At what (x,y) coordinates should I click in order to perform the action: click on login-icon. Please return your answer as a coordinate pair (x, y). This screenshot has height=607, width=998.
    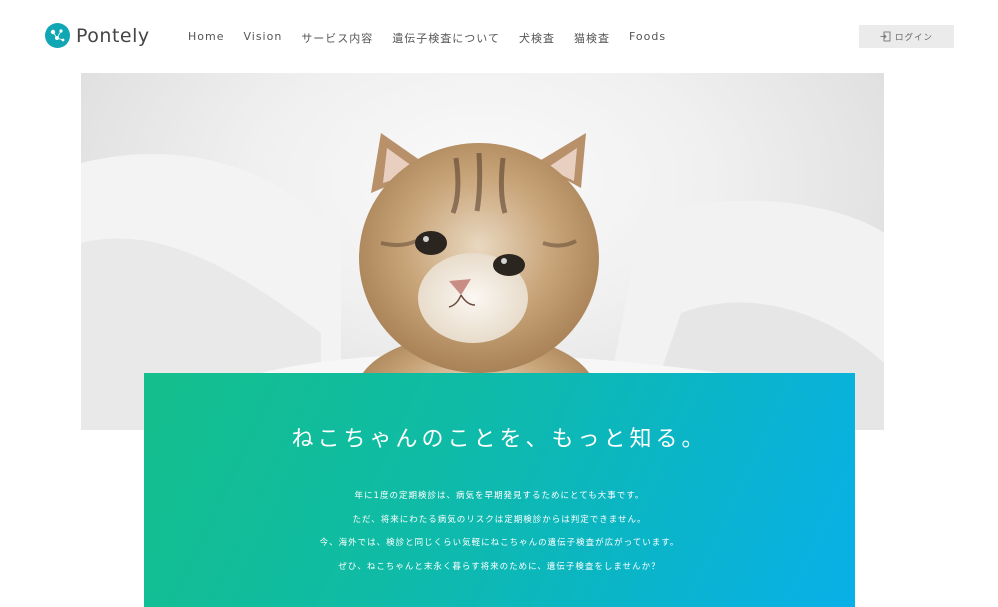
    Looking at the image, I should click on (885, 36).